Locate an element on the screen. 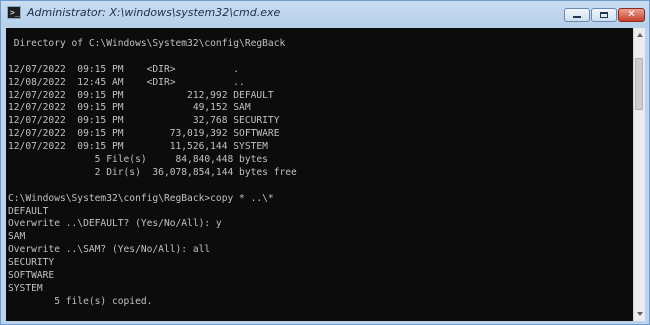 This screenshot has width=650, height=325. maximize-icon is located at coordinates (604, 15).